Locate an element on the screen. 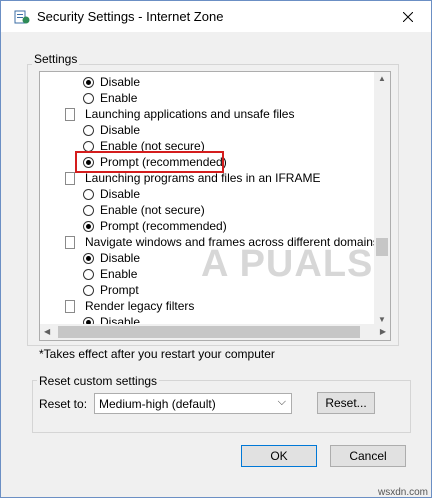 This screenshot has width=434, height=500. selected-level: Medium-high (default) is located at coordinates (157, 403).